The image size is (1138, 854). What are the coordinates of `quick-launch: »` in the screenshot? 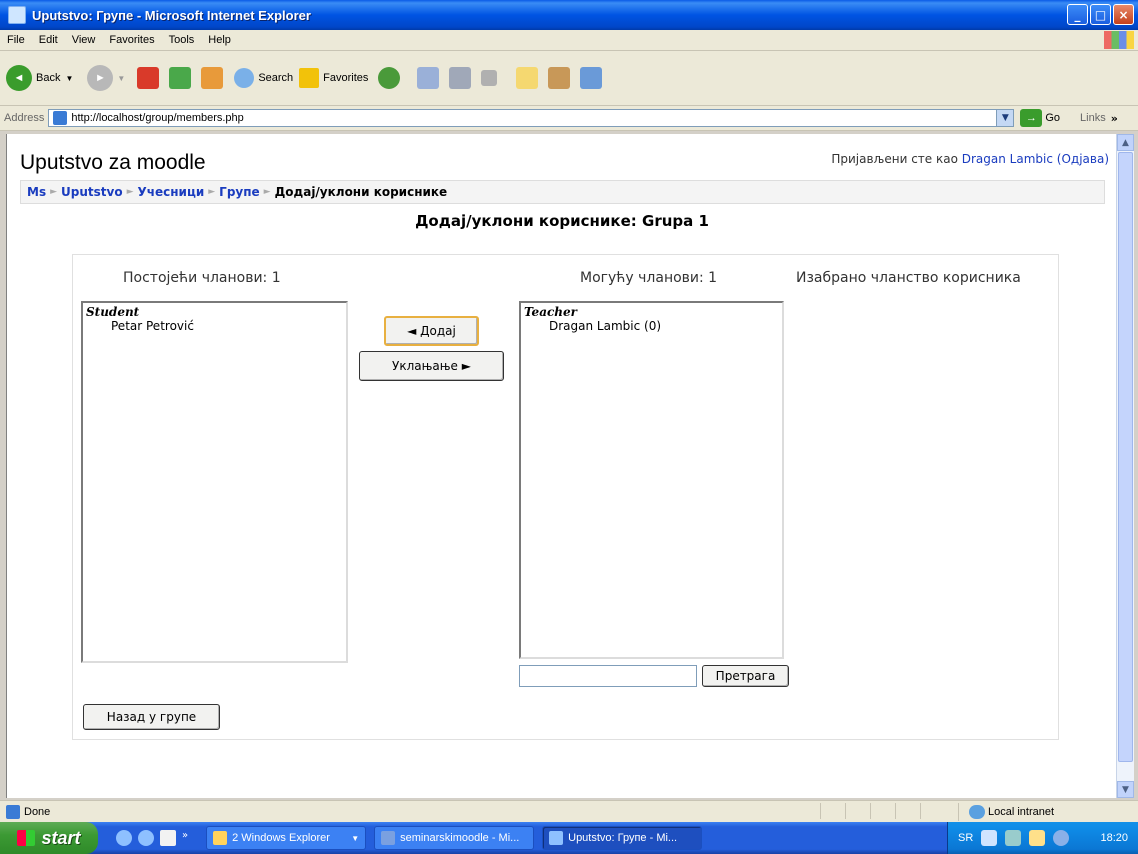 It's located at (152, 838).